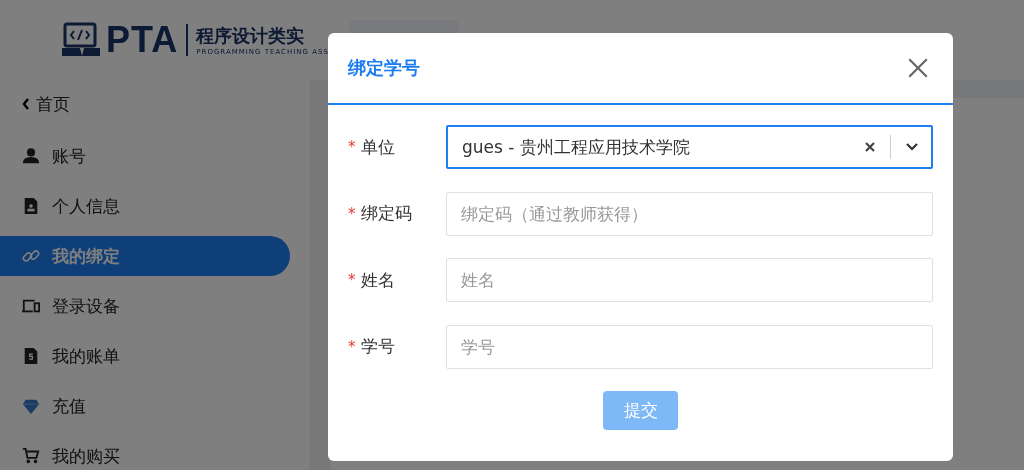 Image resolution: width=1024 pixels, height=470 pixels. I want to click on field-label: 绑定码, so click(386, 213).